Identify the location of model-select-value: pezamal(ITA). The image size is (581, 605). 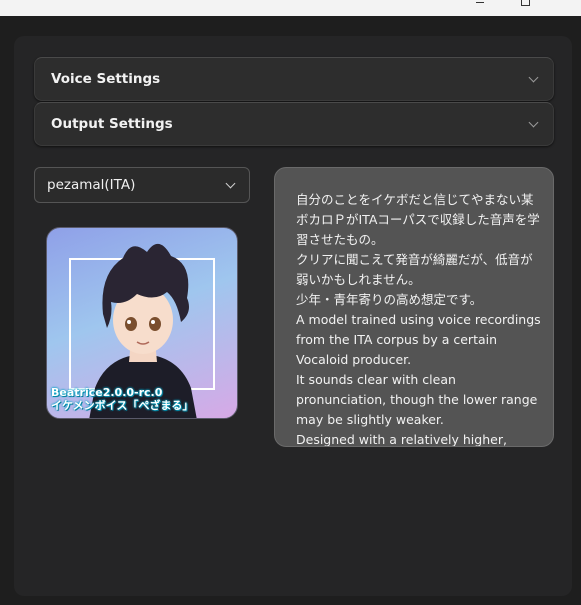
(91, 185).